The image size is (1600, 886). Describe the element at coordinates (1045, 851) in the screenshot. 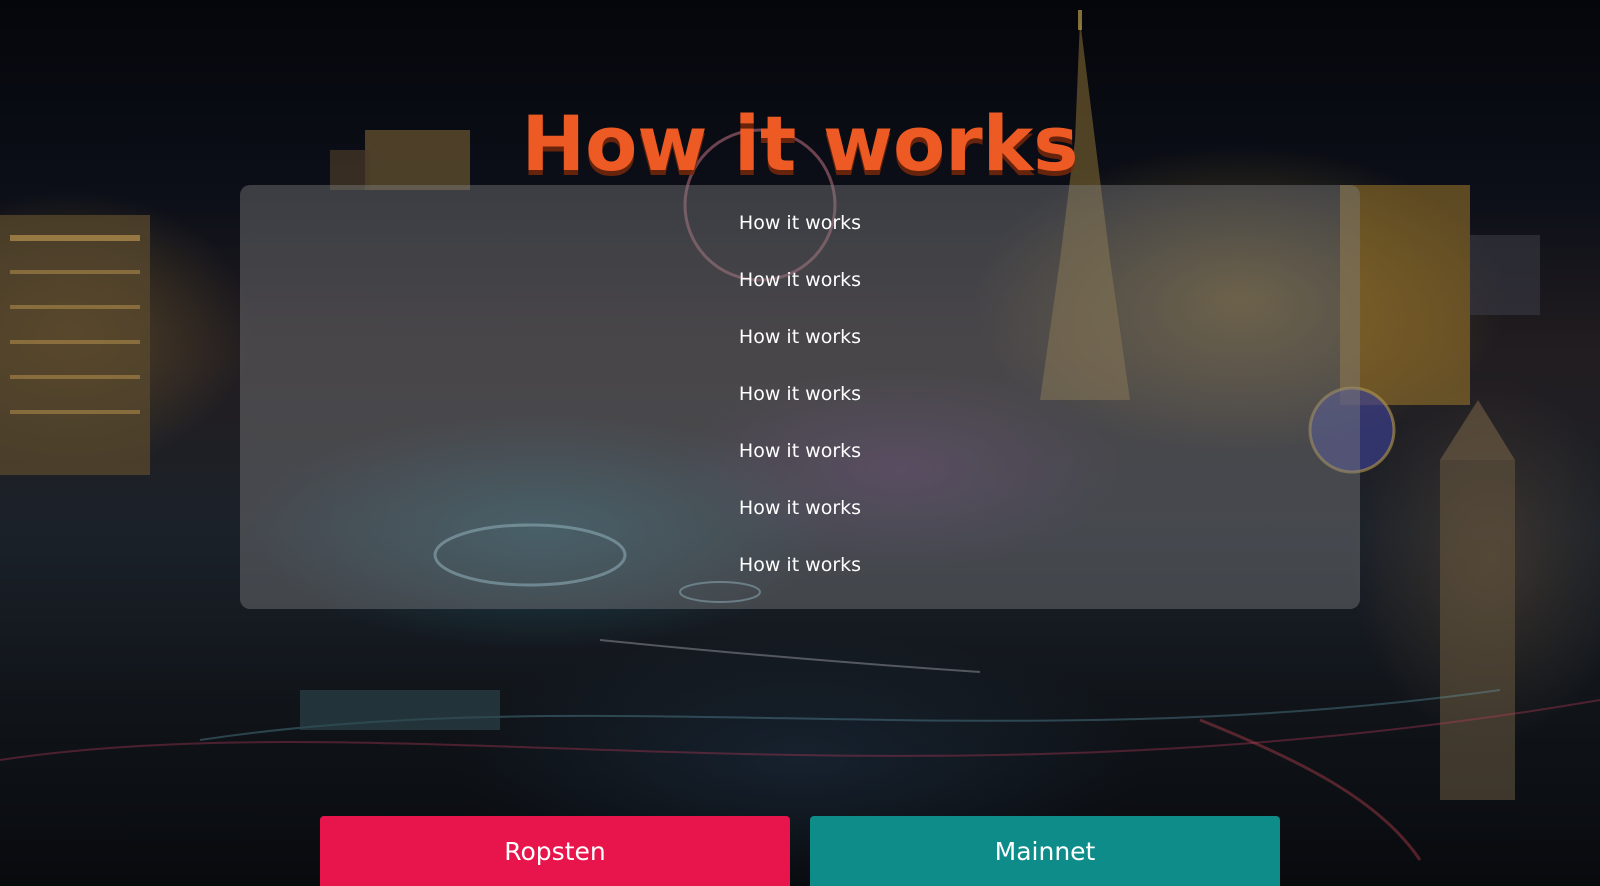

I see `mainnet-button: Mainnet` at that location.